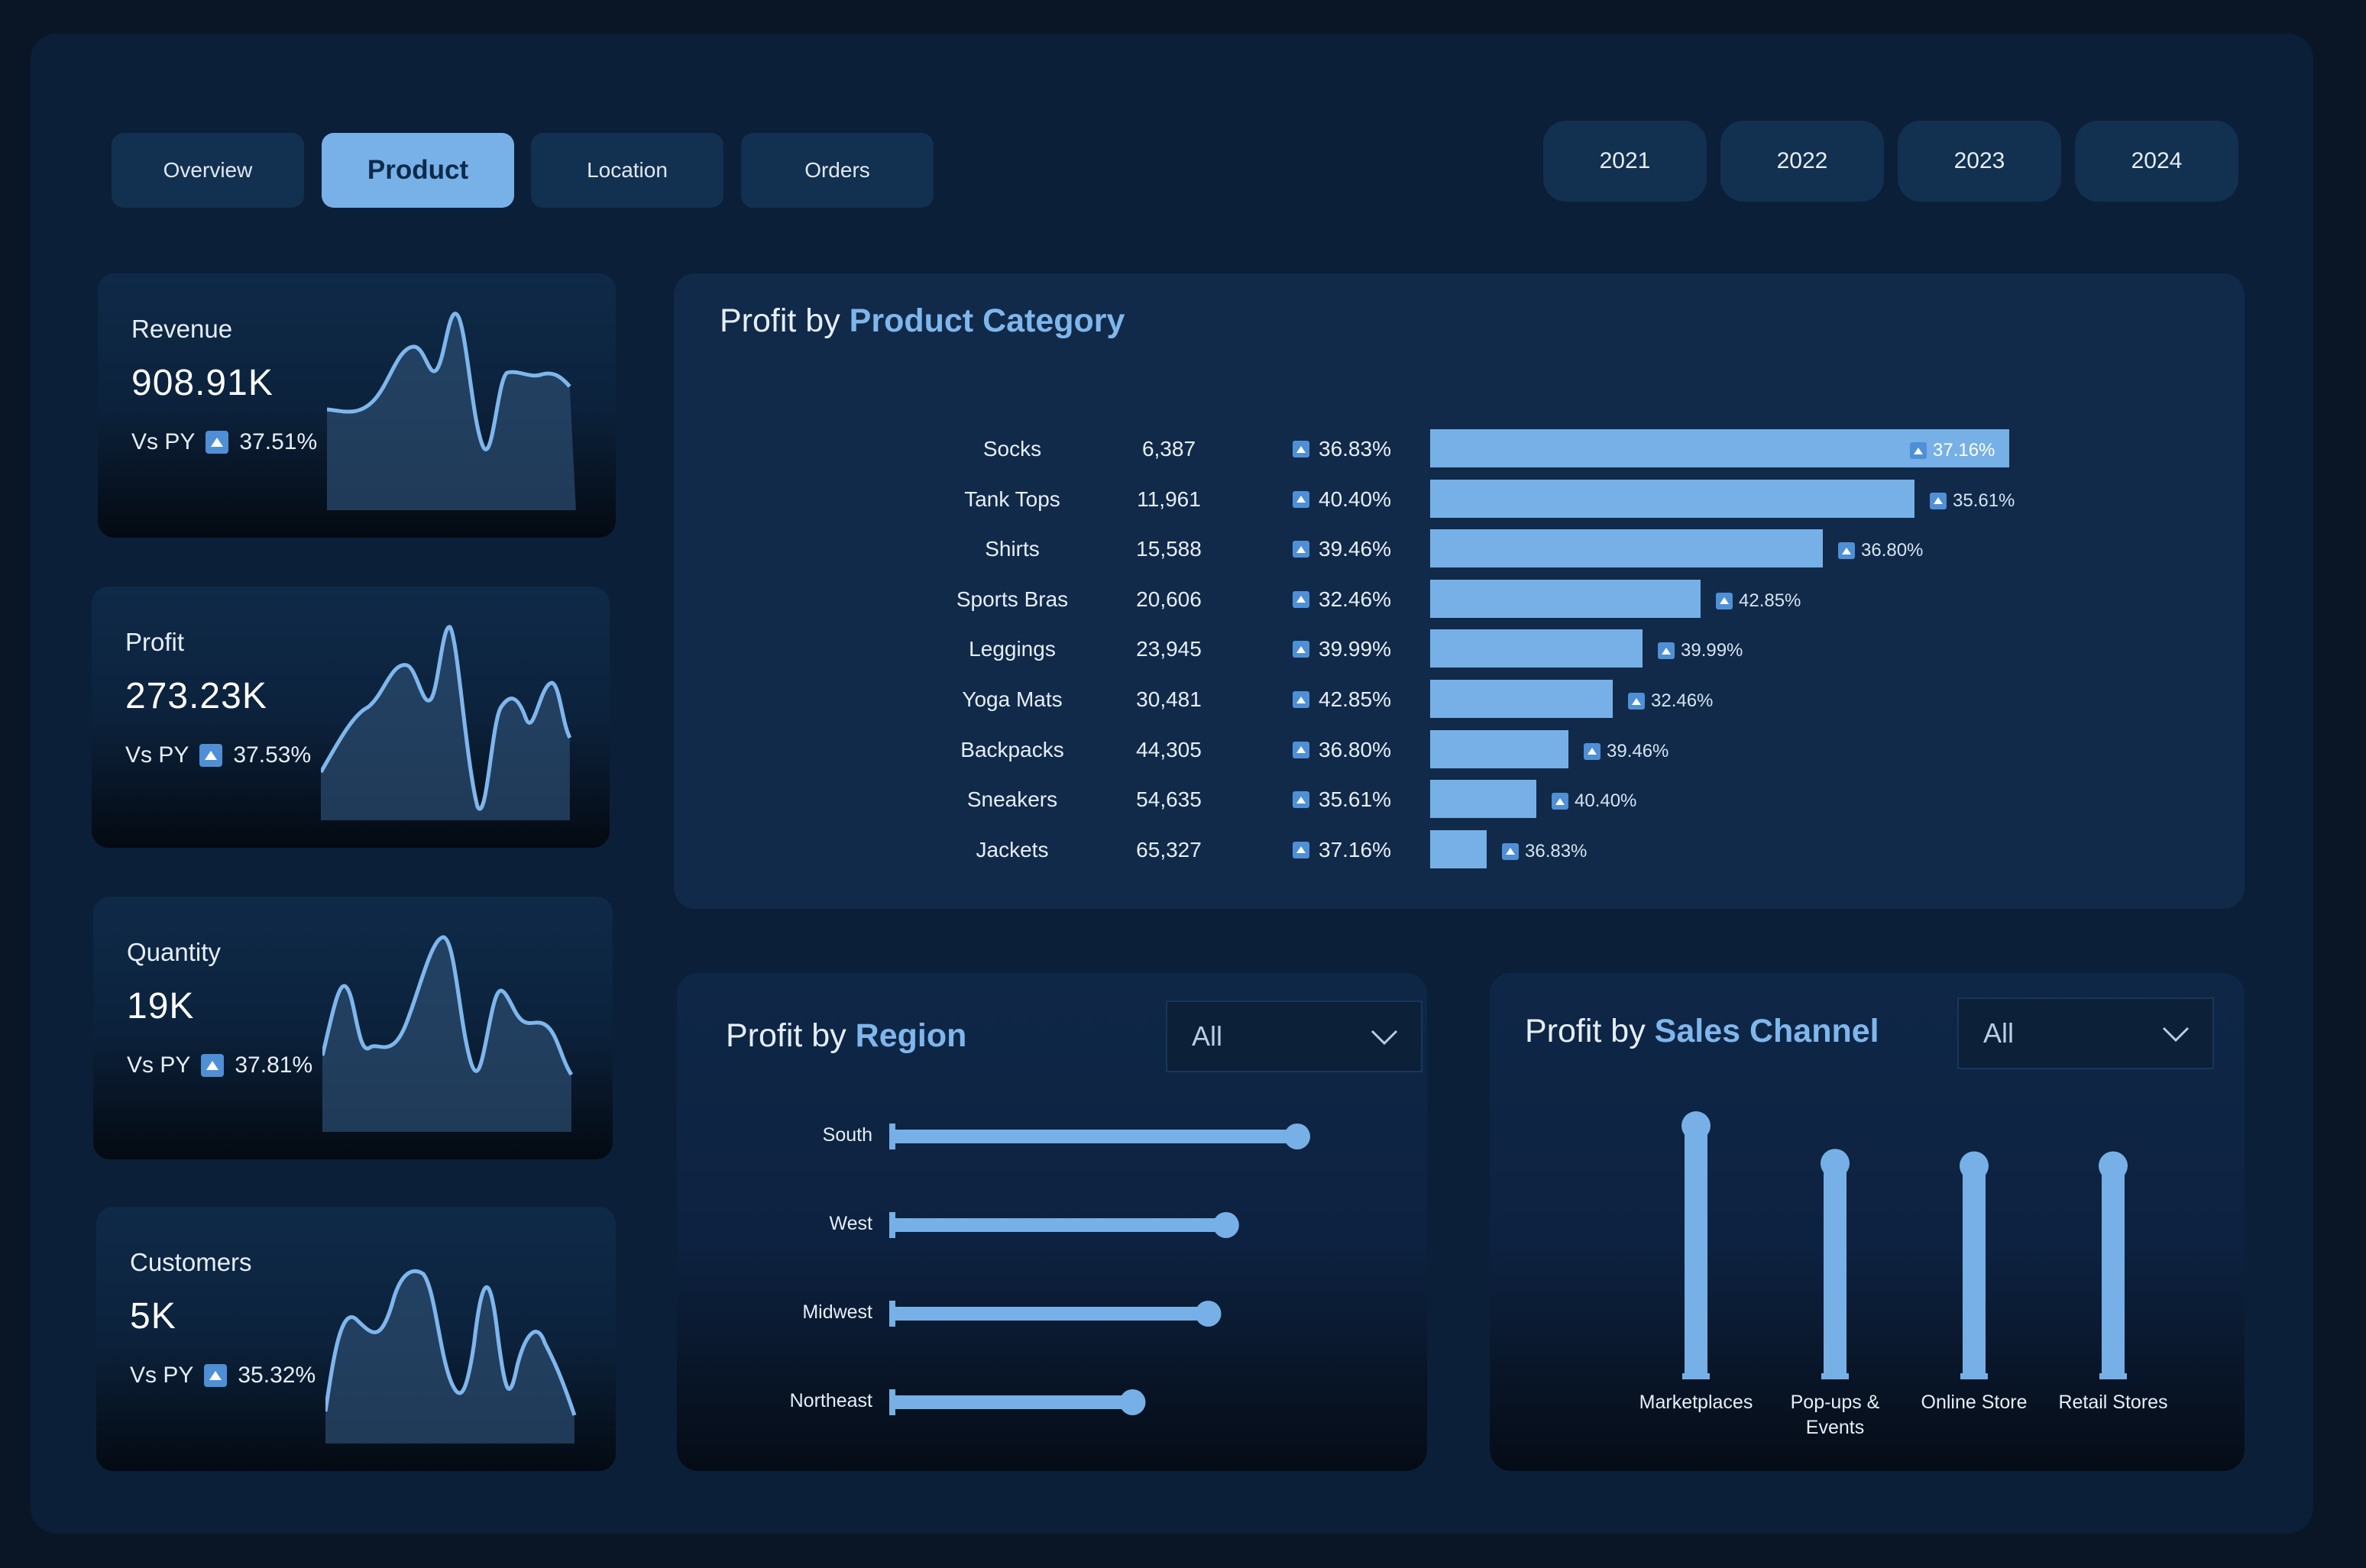 This screenshot has width=2366, height=1568. What do you see at coordinates (2156, 161) in the screenshot?
I see `year-filter-2024: 2024` at bounding box center [2156, 161].